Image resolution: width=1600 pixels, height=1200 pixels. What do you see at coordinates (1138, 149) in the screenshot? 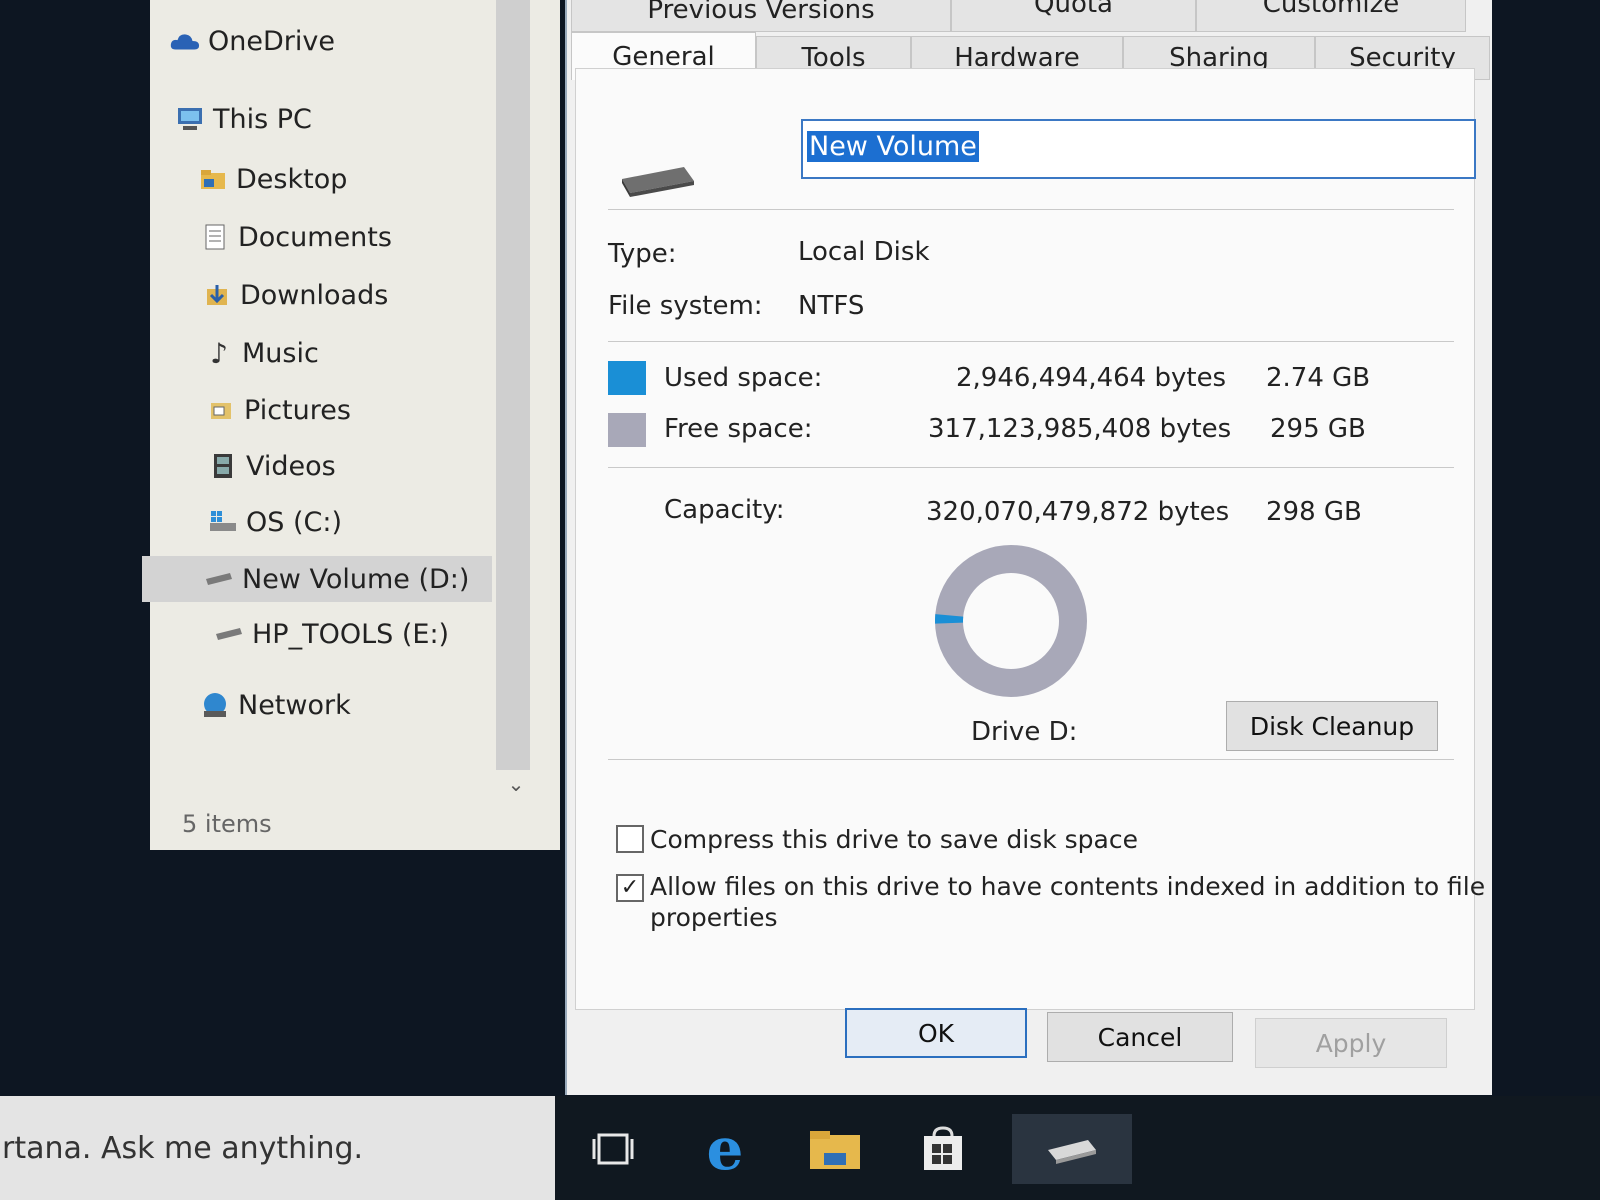
I see `volume-name-input: New Volume` at bounding box center [1138, 149].